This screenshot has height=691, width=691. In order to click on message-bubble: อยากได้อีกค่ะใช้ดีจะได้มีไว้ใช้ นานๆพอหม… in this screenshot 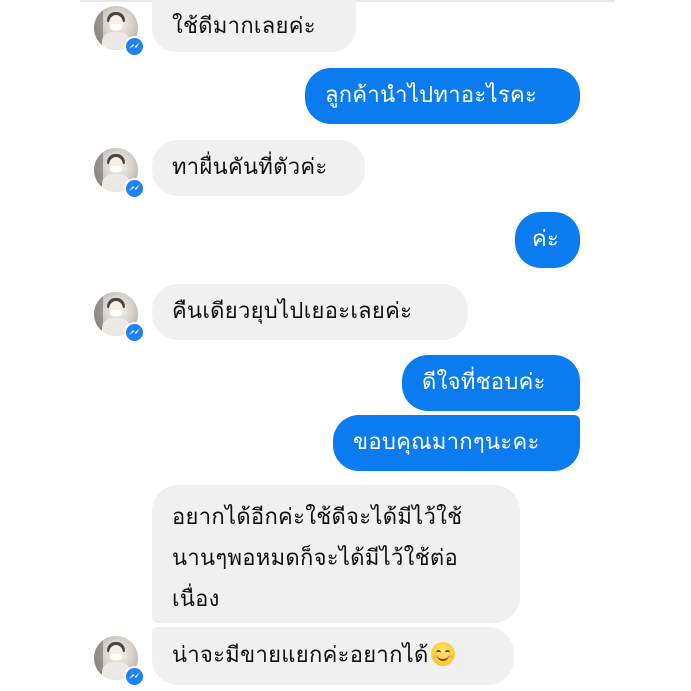, I will do `click(336, 554)`.